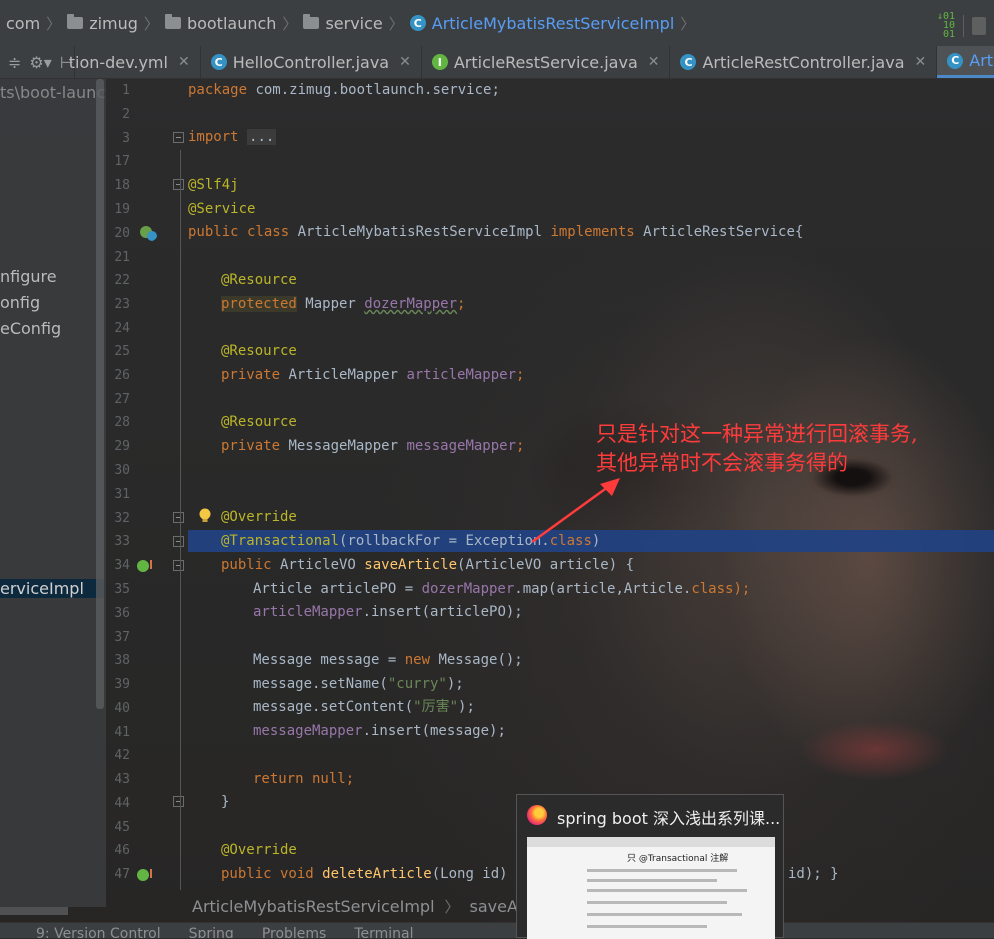  Describe the element at coordinates (122, 304) in the screenshot. I see `line-number: 23` at that location.